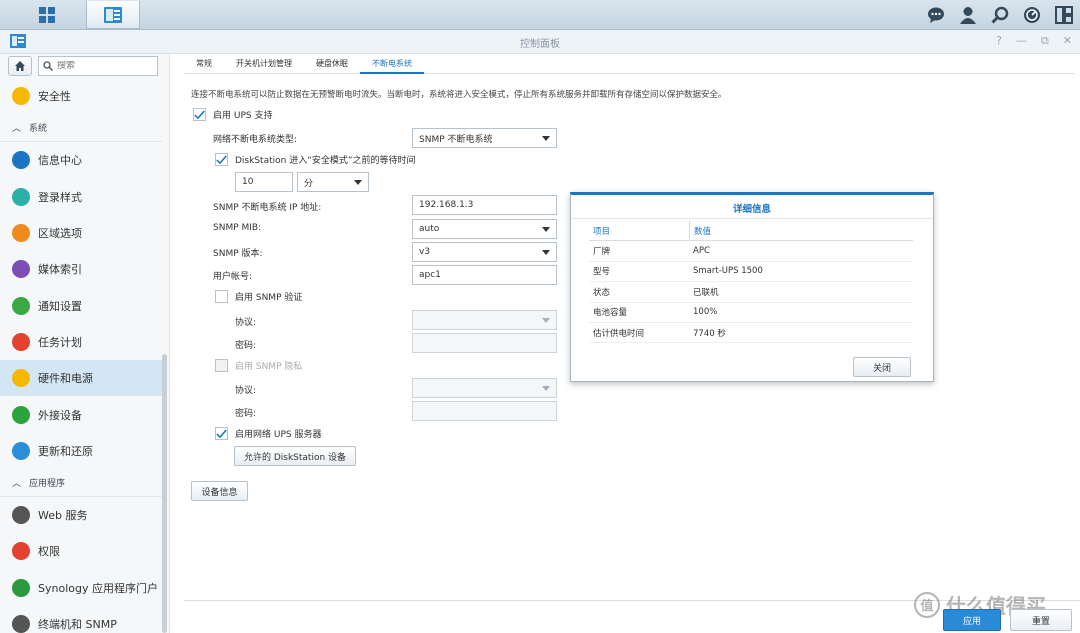 This screenshot has height=633, width=1080. What do you see at coordinates (972, 620) in the screenshot?
I see `apply-button: 应用` at bounding box center [972, 620].